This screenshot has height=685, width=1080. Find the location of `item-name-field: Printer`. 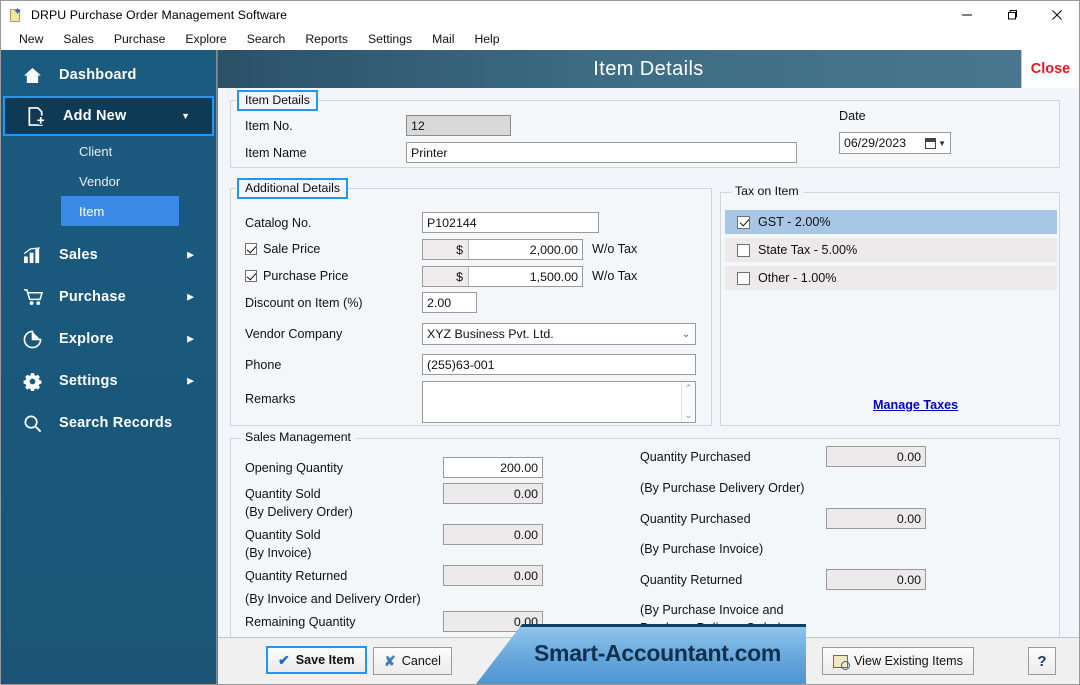

item-name-field: Printer is located at coordinates (601, 152).